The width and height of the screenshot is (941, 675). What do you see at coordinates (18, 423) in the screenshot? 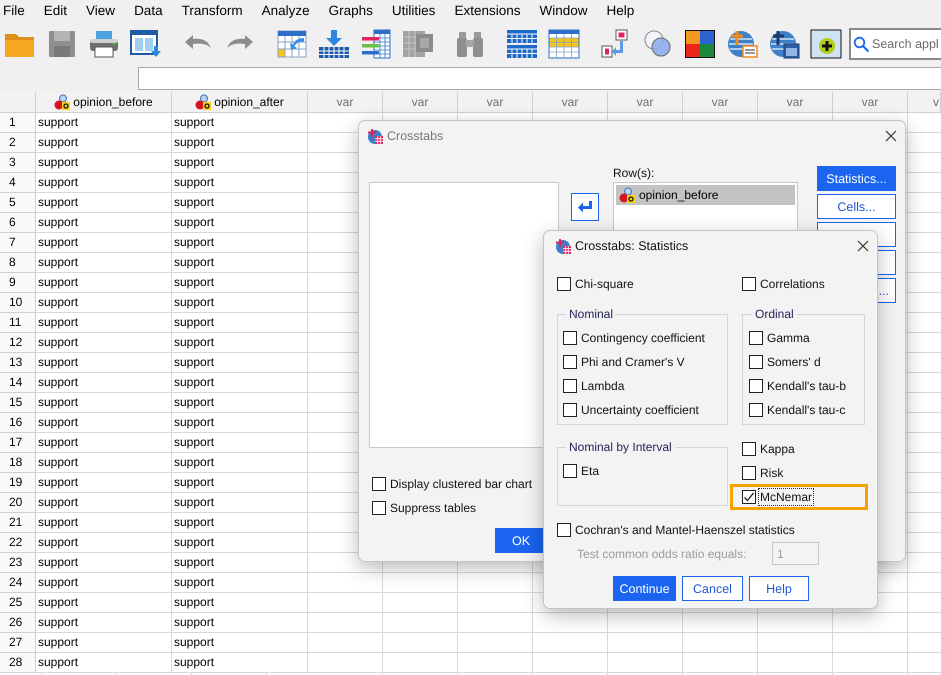
I see `row-number: 16` at bounding box center [18, 423].